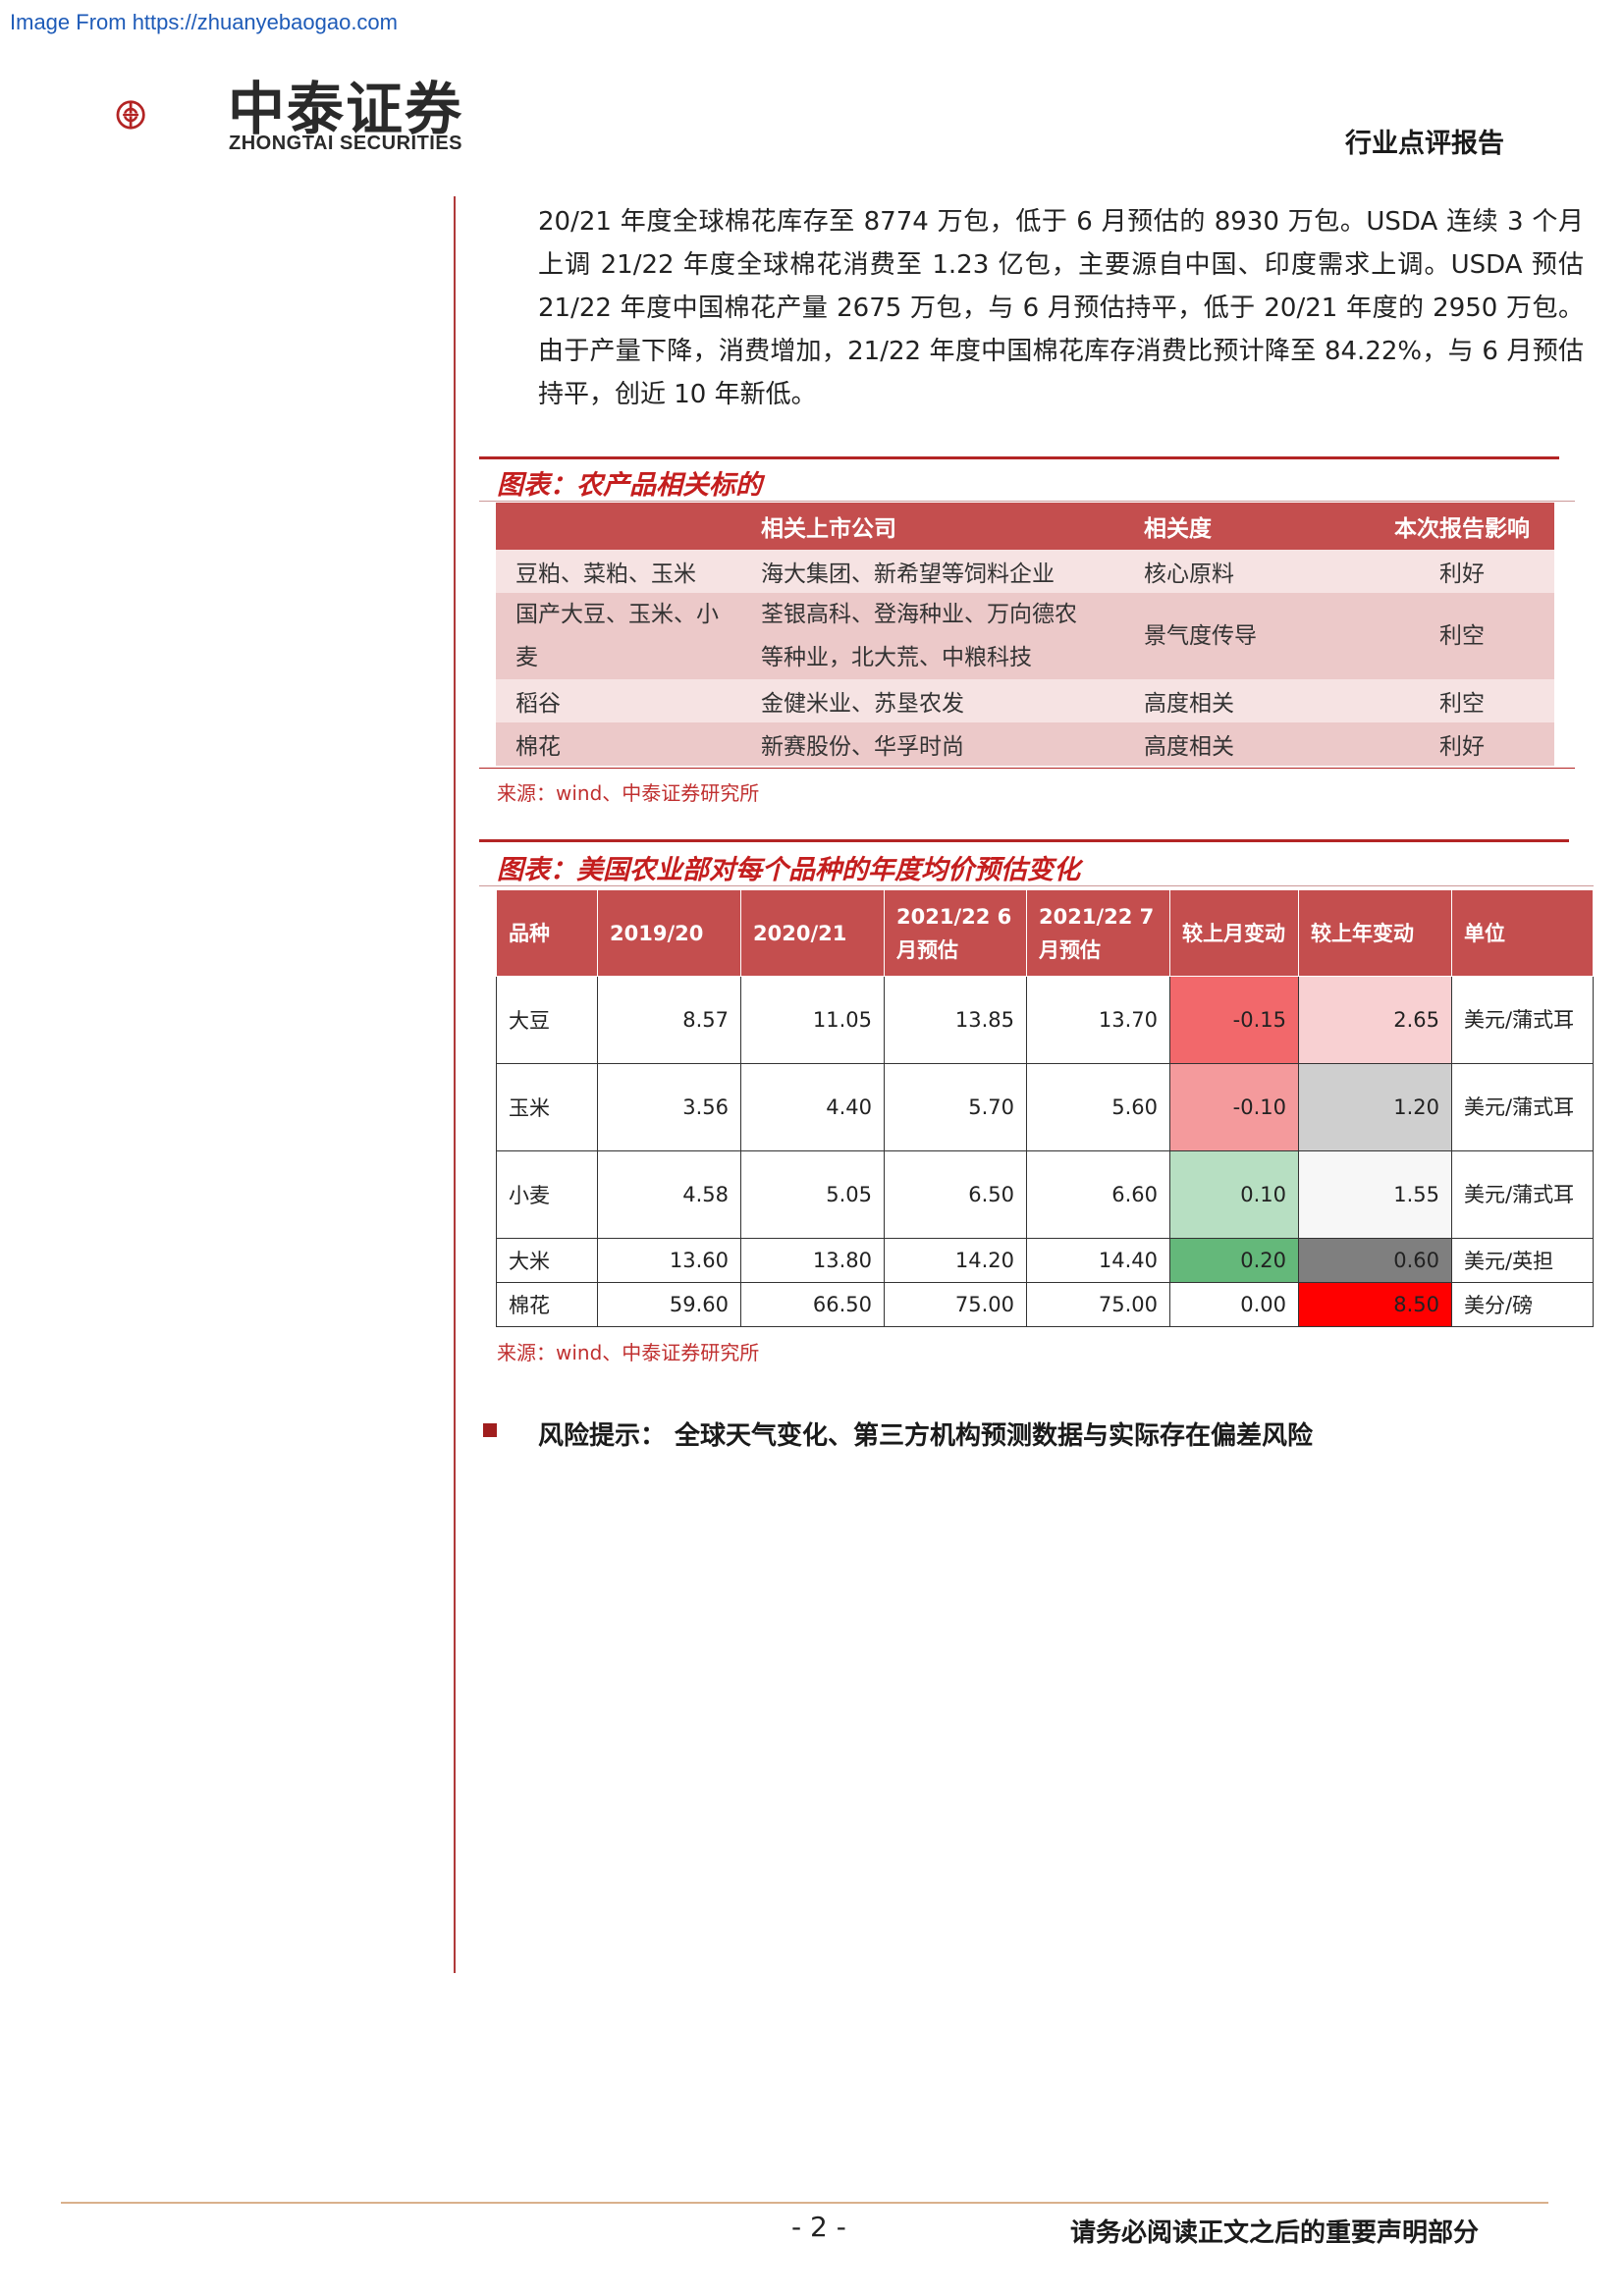  Describe the element at coordinates (1375, 1194) in the screenshot. I see `yoy-change-cell: 1.55` at that location.